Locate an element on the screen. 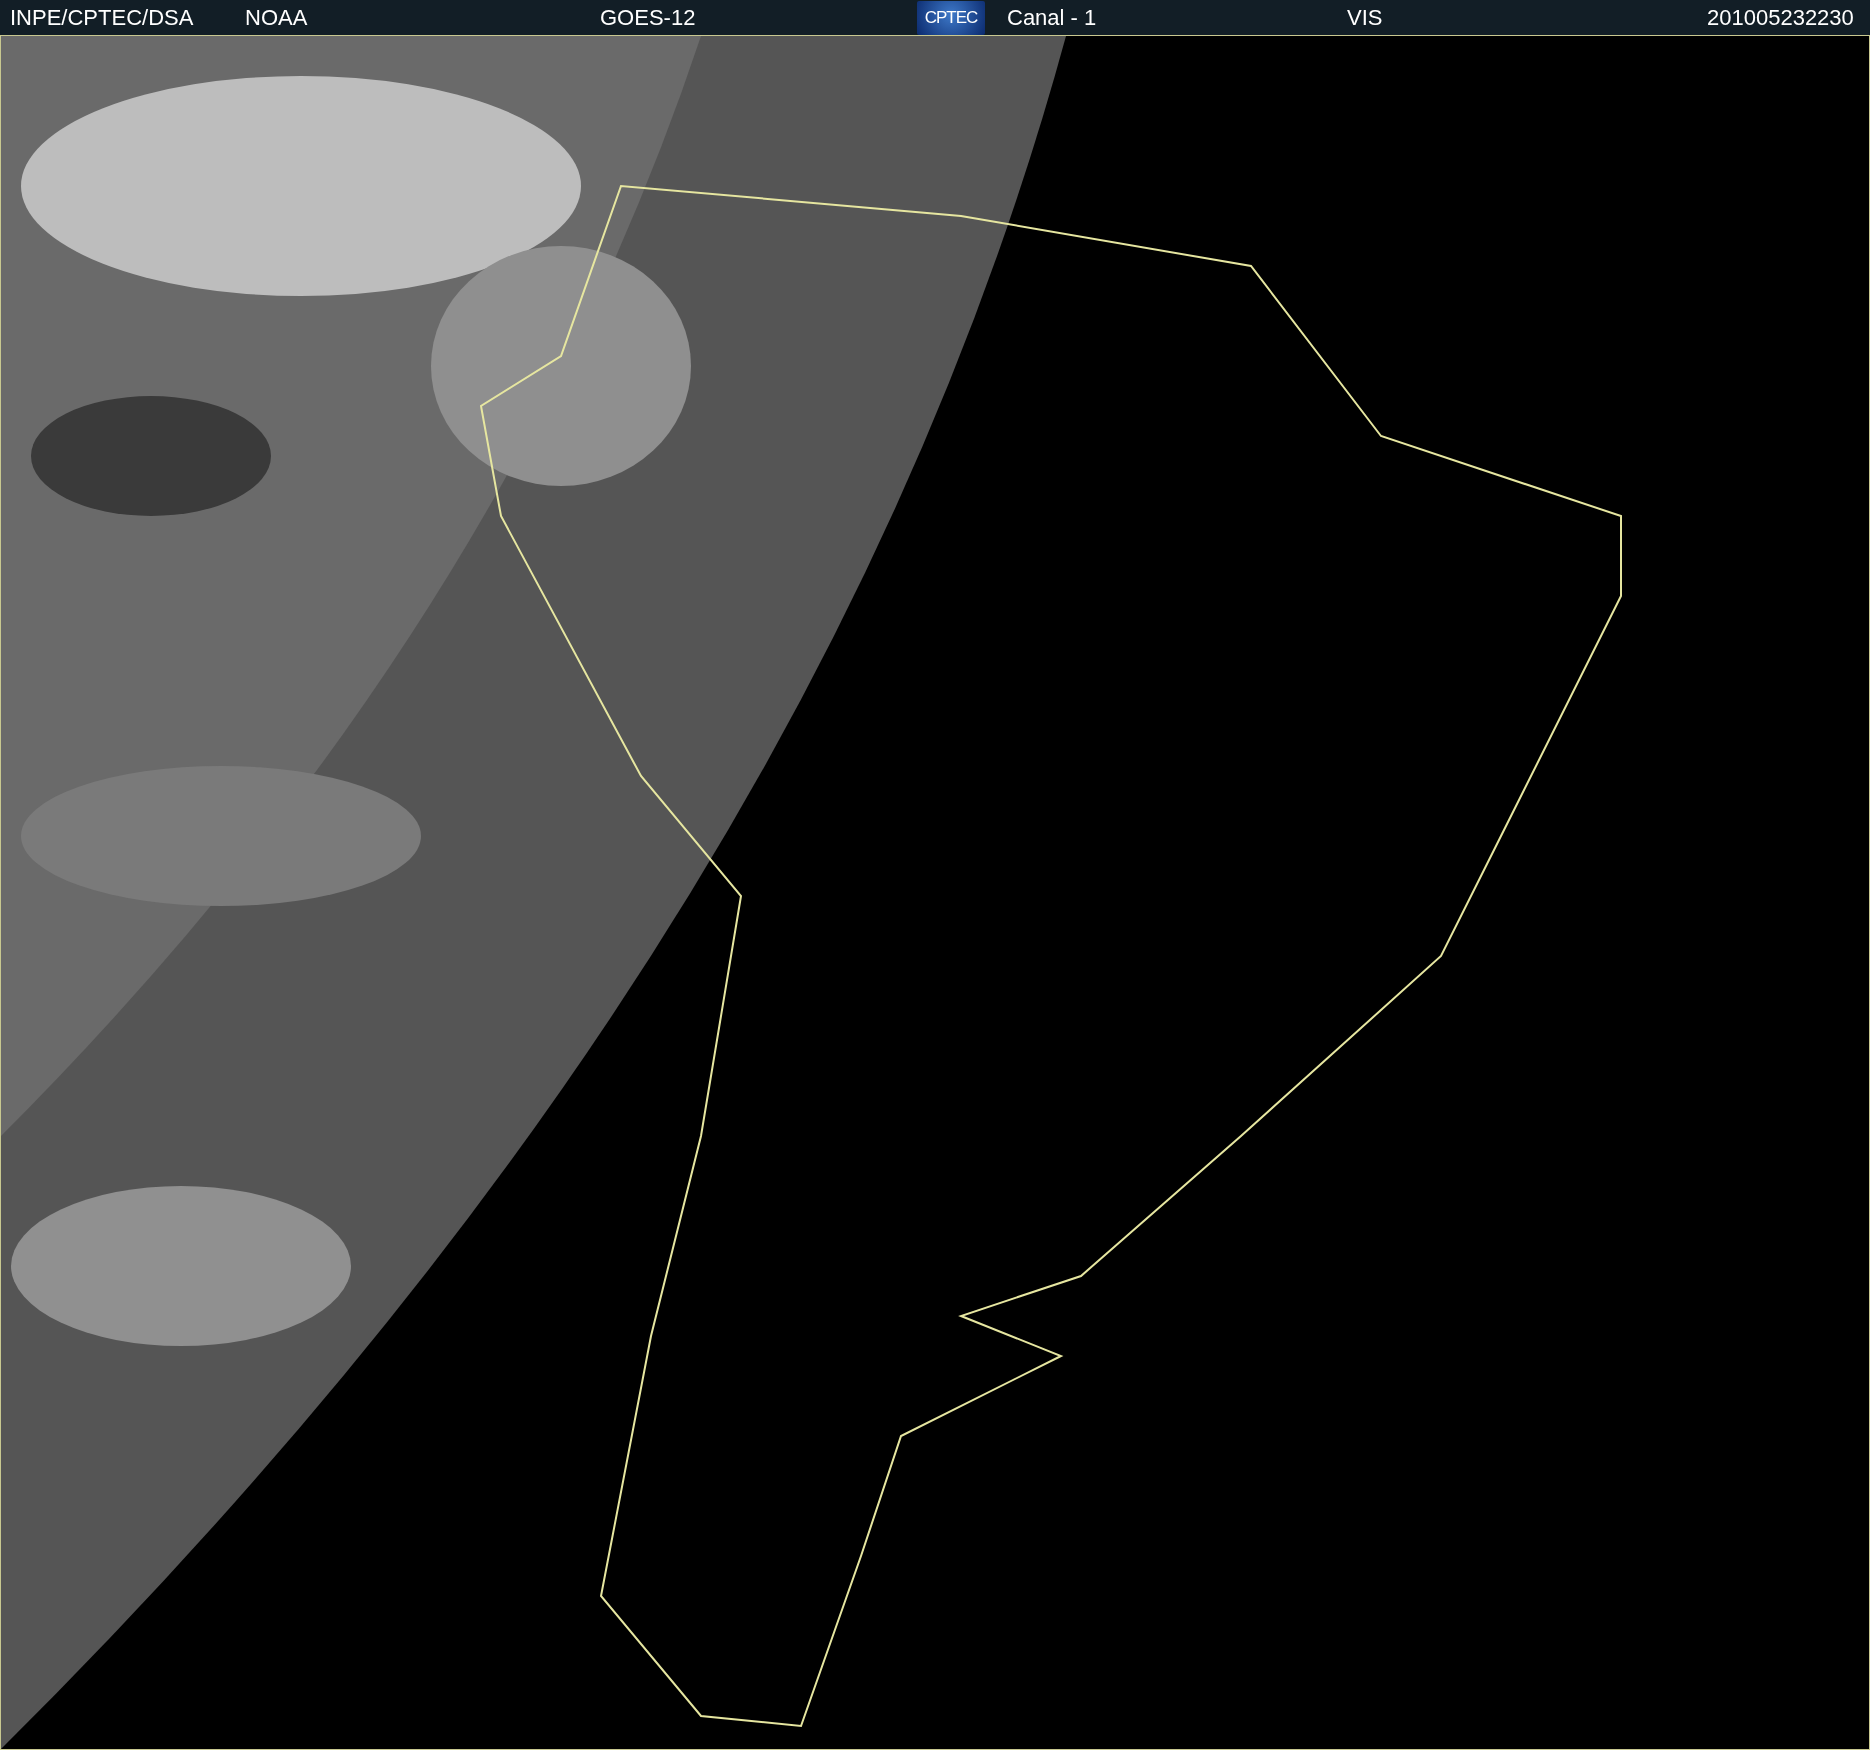 The image size is (1870, 1750). header-label: NOAA is located at coordinates (277, 17).